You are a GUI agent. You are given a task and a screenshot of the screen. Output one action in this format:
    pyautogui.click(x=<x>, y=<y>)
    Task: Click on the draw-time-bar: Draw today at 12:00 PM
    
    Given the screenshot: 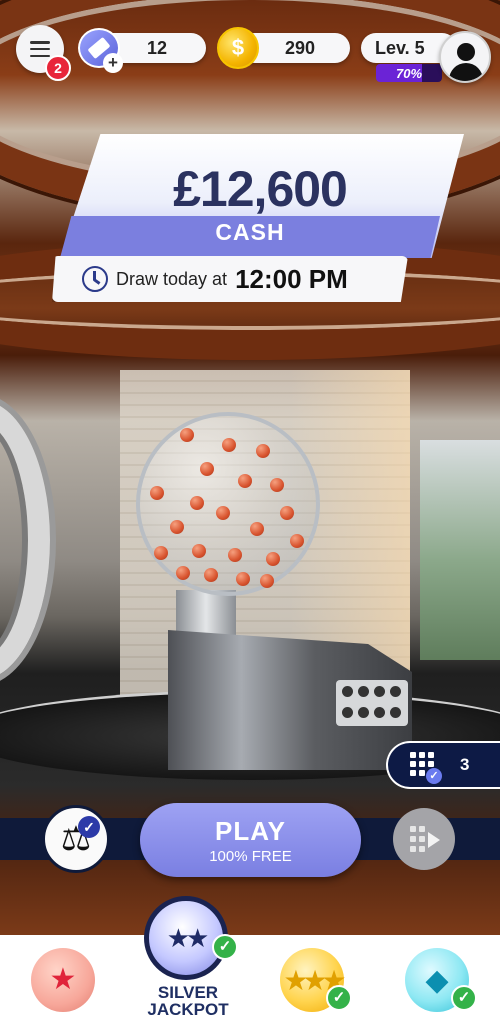 What is the action you would take?
    pyautogui.click(x=230, y=279)
    